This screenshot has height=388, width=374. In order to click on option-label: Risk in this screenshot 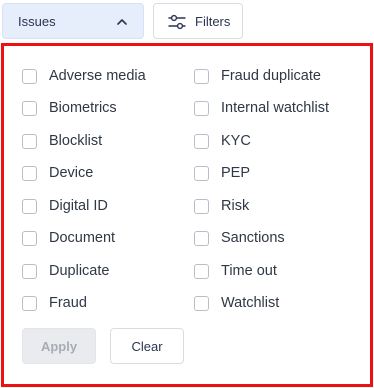, I will do `click(235, 206)`.